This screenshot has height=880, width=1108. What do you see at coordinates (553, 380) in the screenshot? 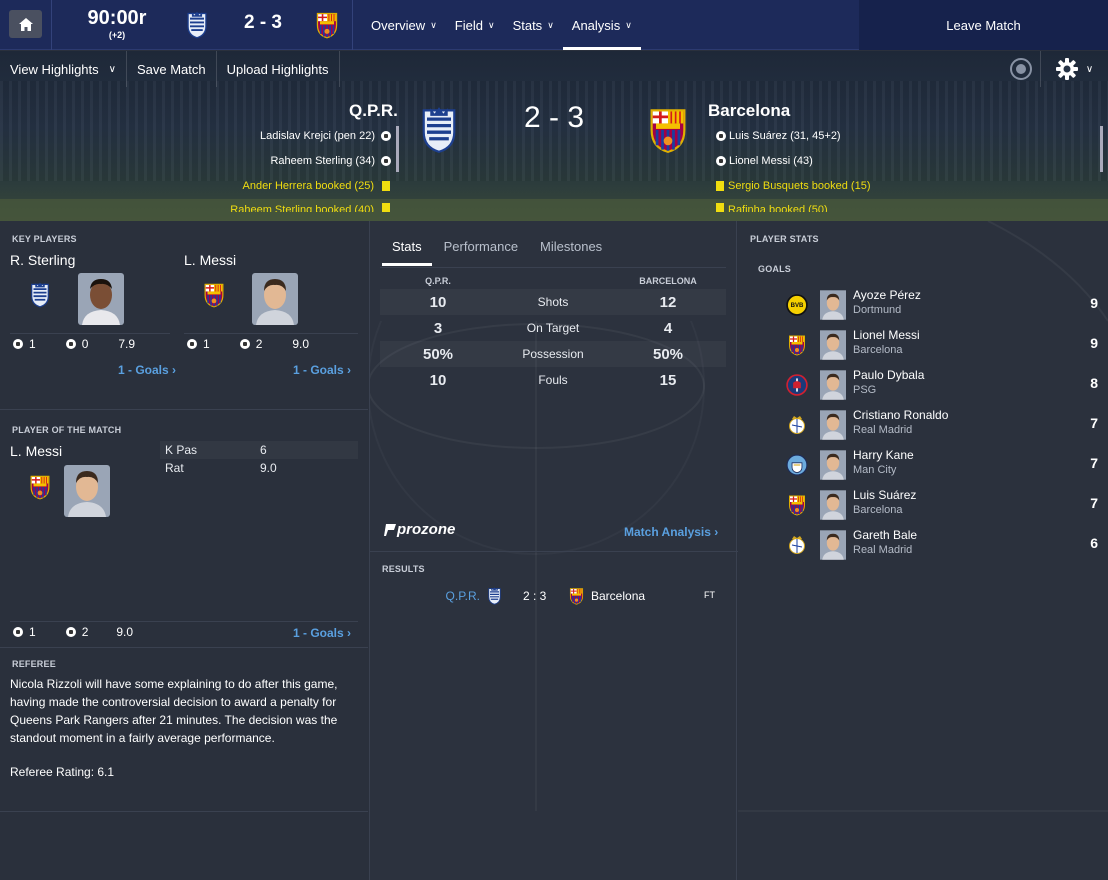
I see `stat-label: Fouls` at bounding box center [553, 380].